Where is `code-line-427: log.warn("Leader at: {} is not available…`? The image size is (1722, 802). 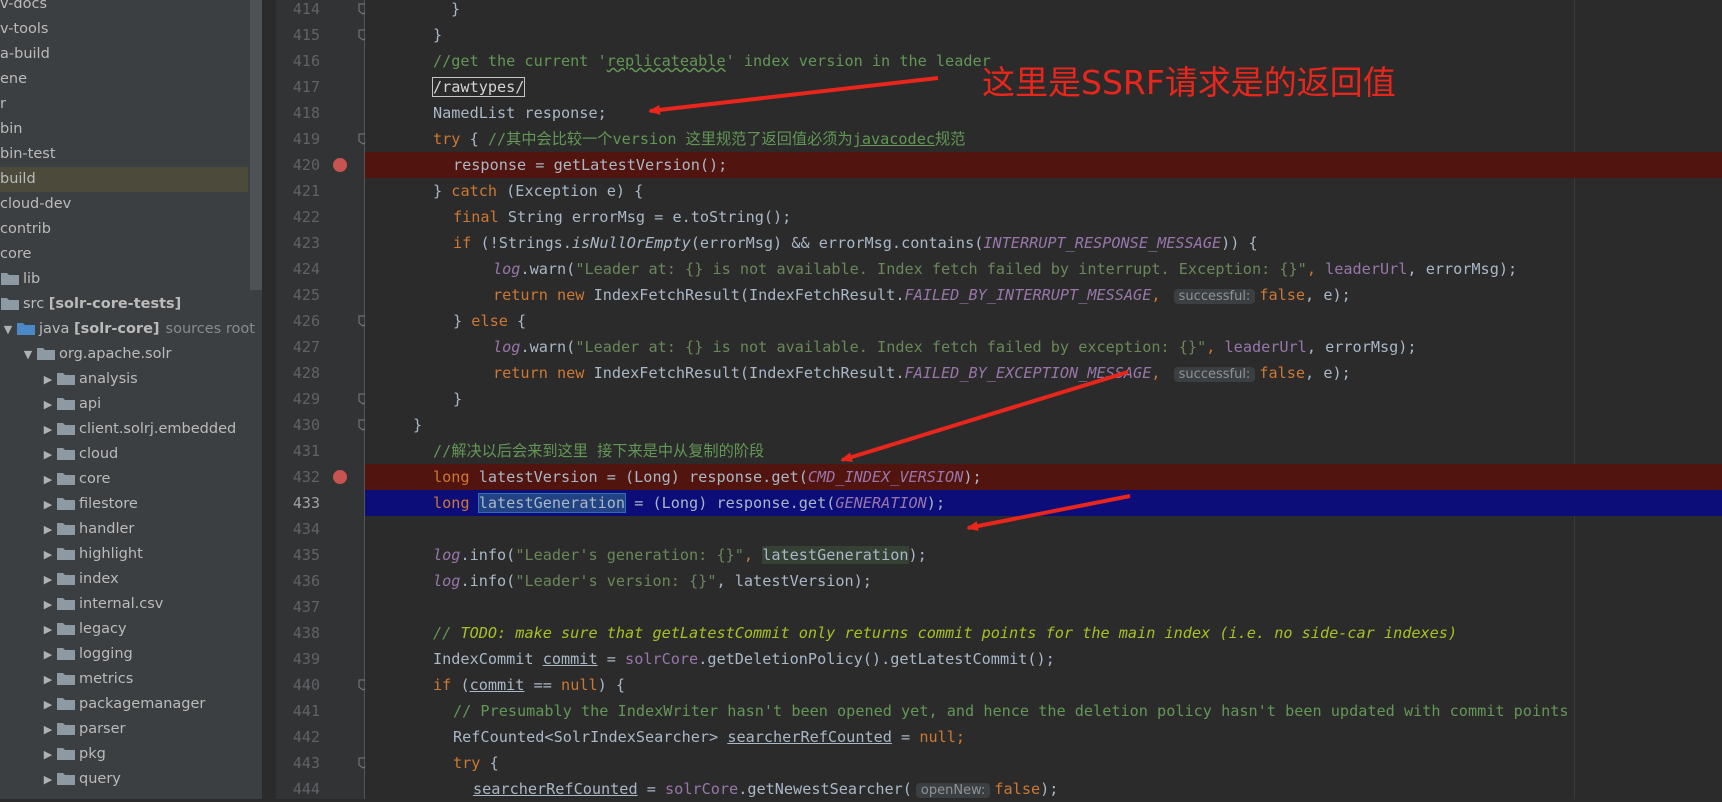
code-line-427: log.warn("Leader at: {} is not available… is located at coordinates (1043, 347).